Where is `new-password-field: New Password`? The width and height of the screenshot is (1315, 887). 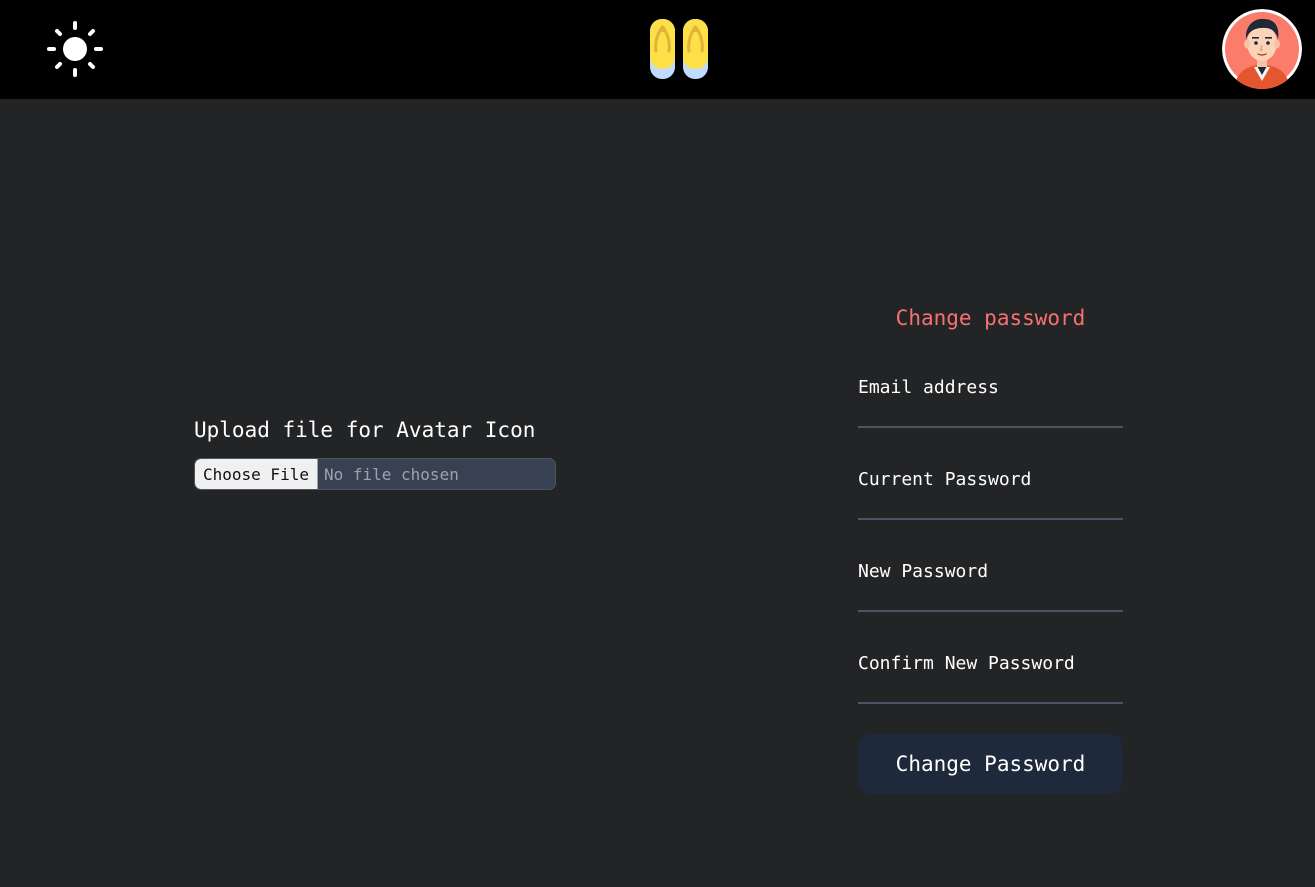
new-password-field: New Password is located at coordinates (990, 584).